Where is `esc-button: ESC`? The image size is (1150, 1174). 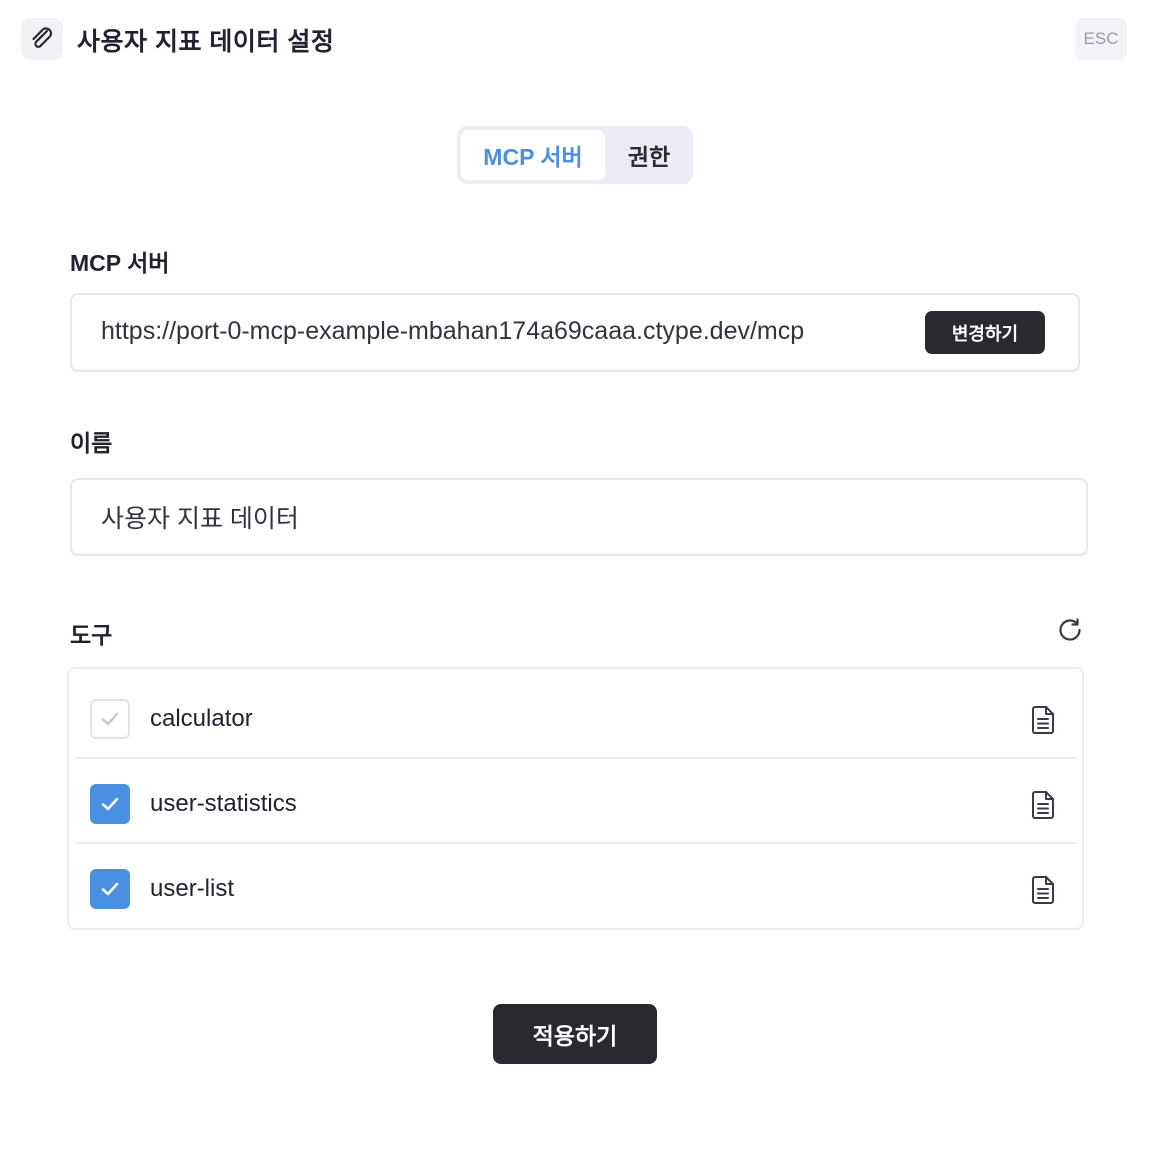
esc-button: ESC is located at coordinates (1101, 39).